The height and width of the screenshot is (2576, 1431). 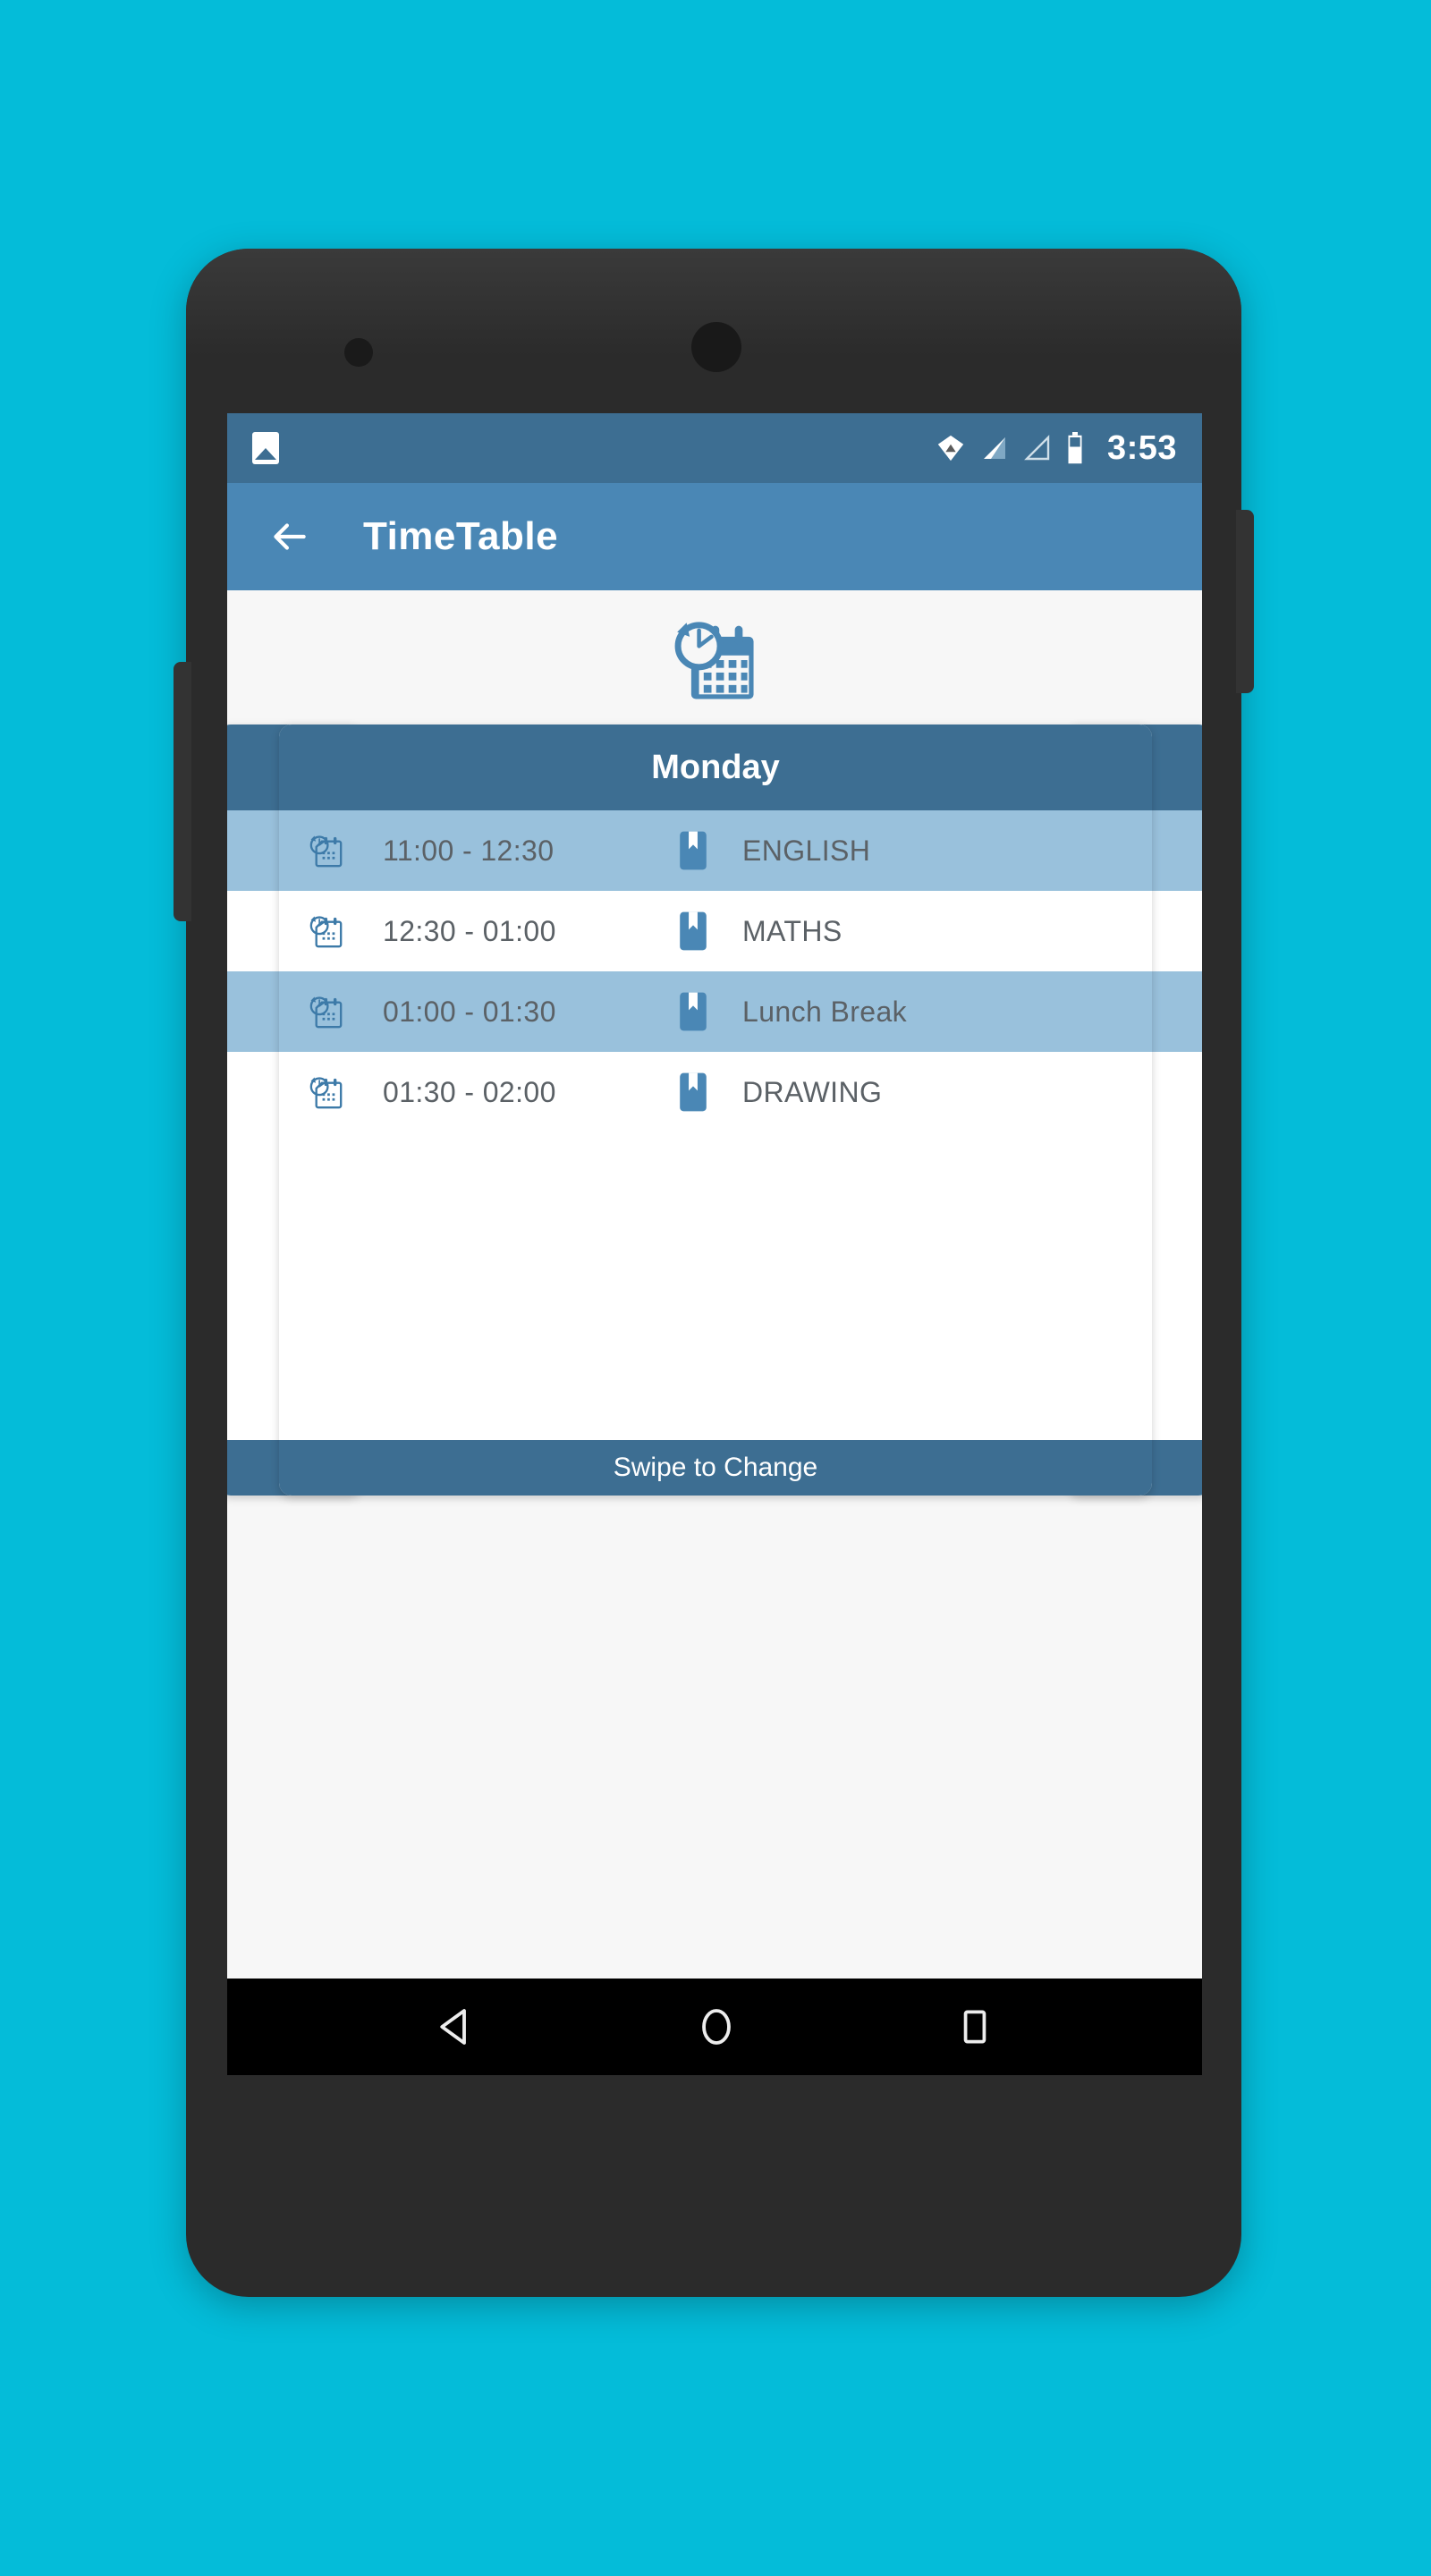 What do you see at coordinates (289, 536) in the screenshot?
I see `arrow-back-icon` at bounding box center [289, 536].